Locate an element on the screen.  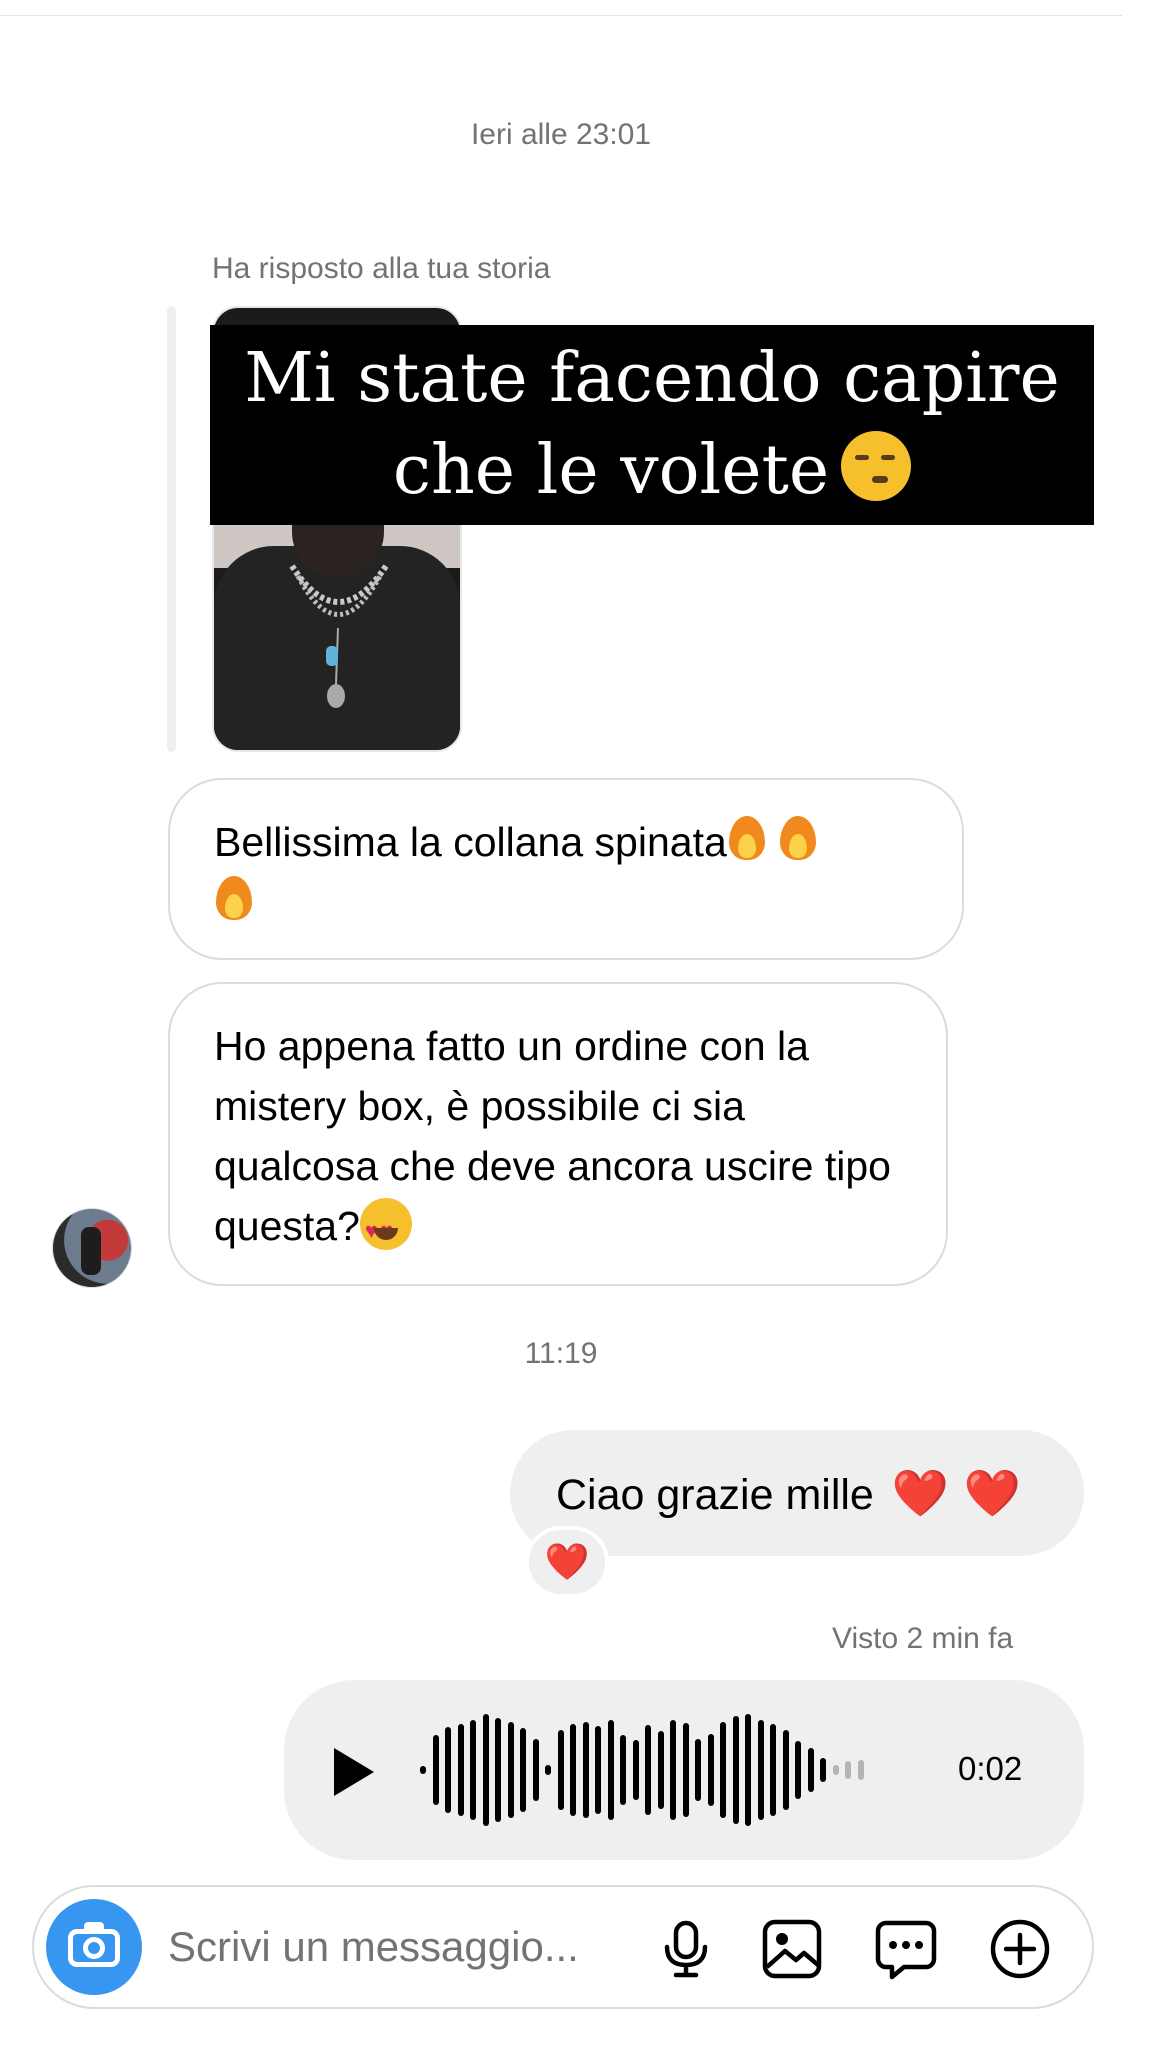
story-reply-label: Ha risposto alla tua storia is located at coordinates (381, 268).